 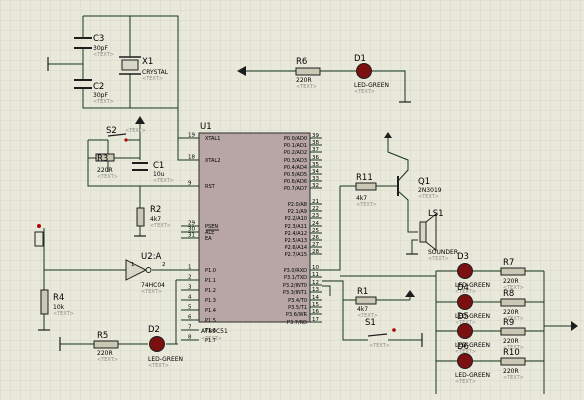 What do you see at coordinates (360, 59) in the screenshot?
I see `d1-ref: D1` at bounding box center [360, 59].